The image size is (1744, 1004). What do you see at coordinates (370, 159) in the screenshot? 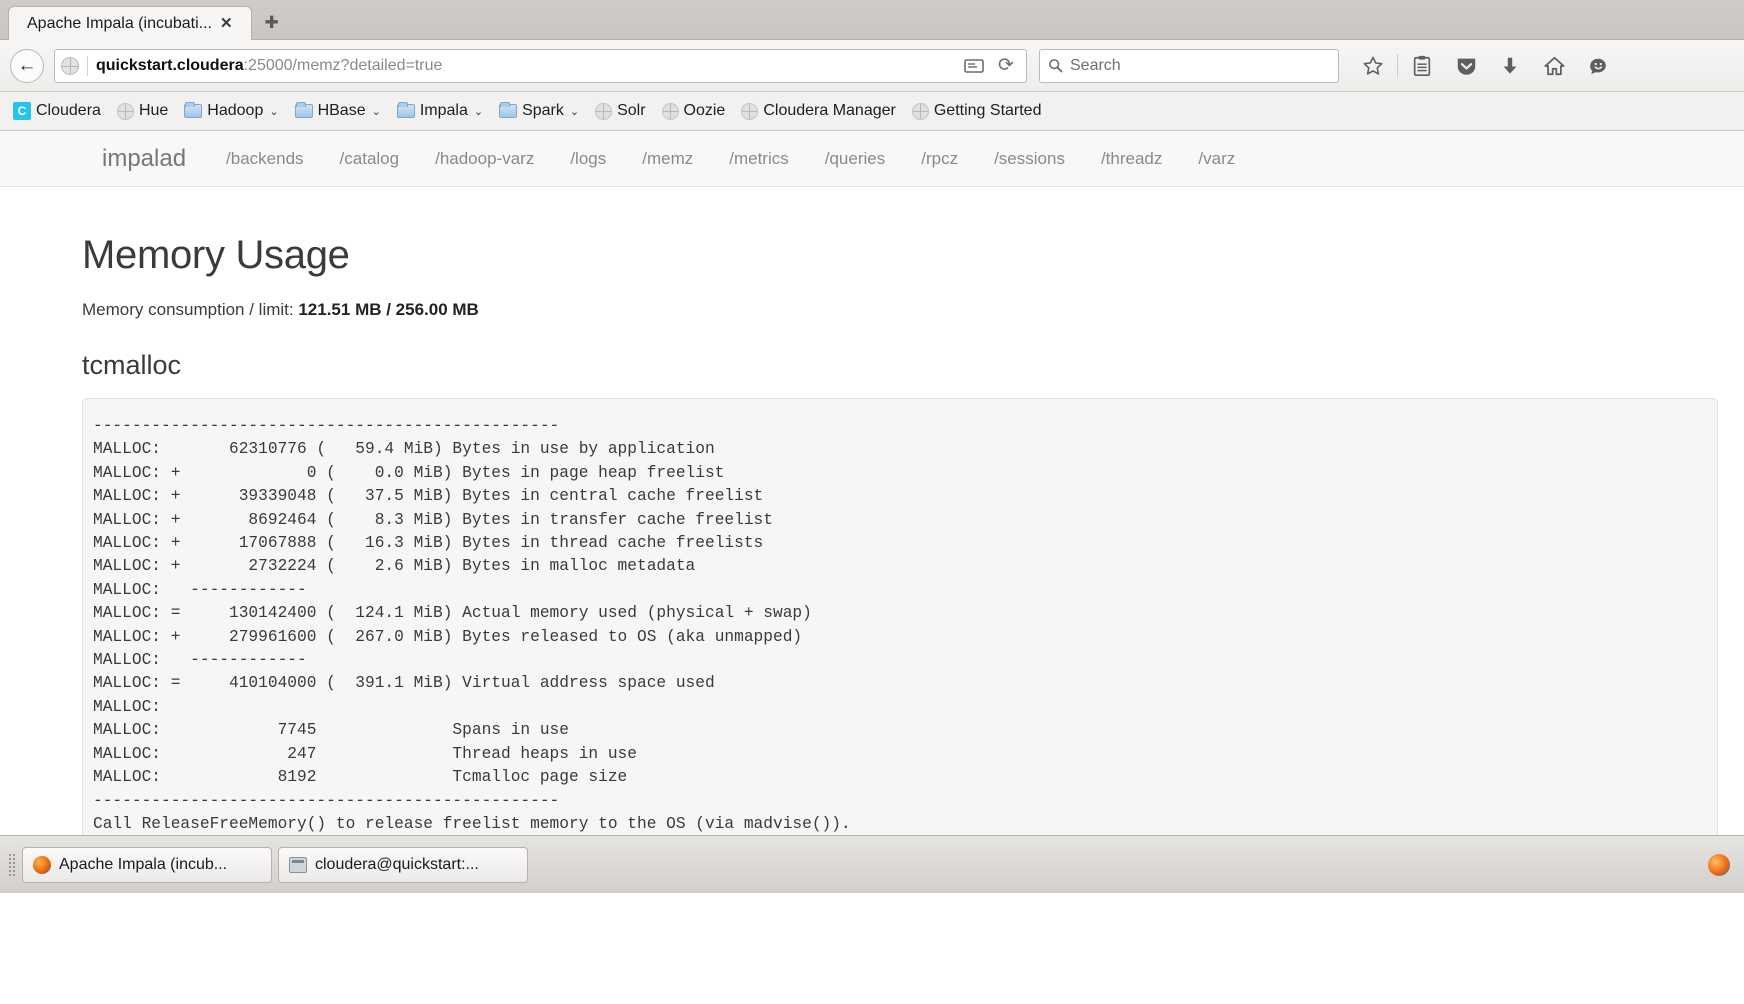
I see `impala-nav-link-catalog: /catalog` at bounding box center [370, 159].